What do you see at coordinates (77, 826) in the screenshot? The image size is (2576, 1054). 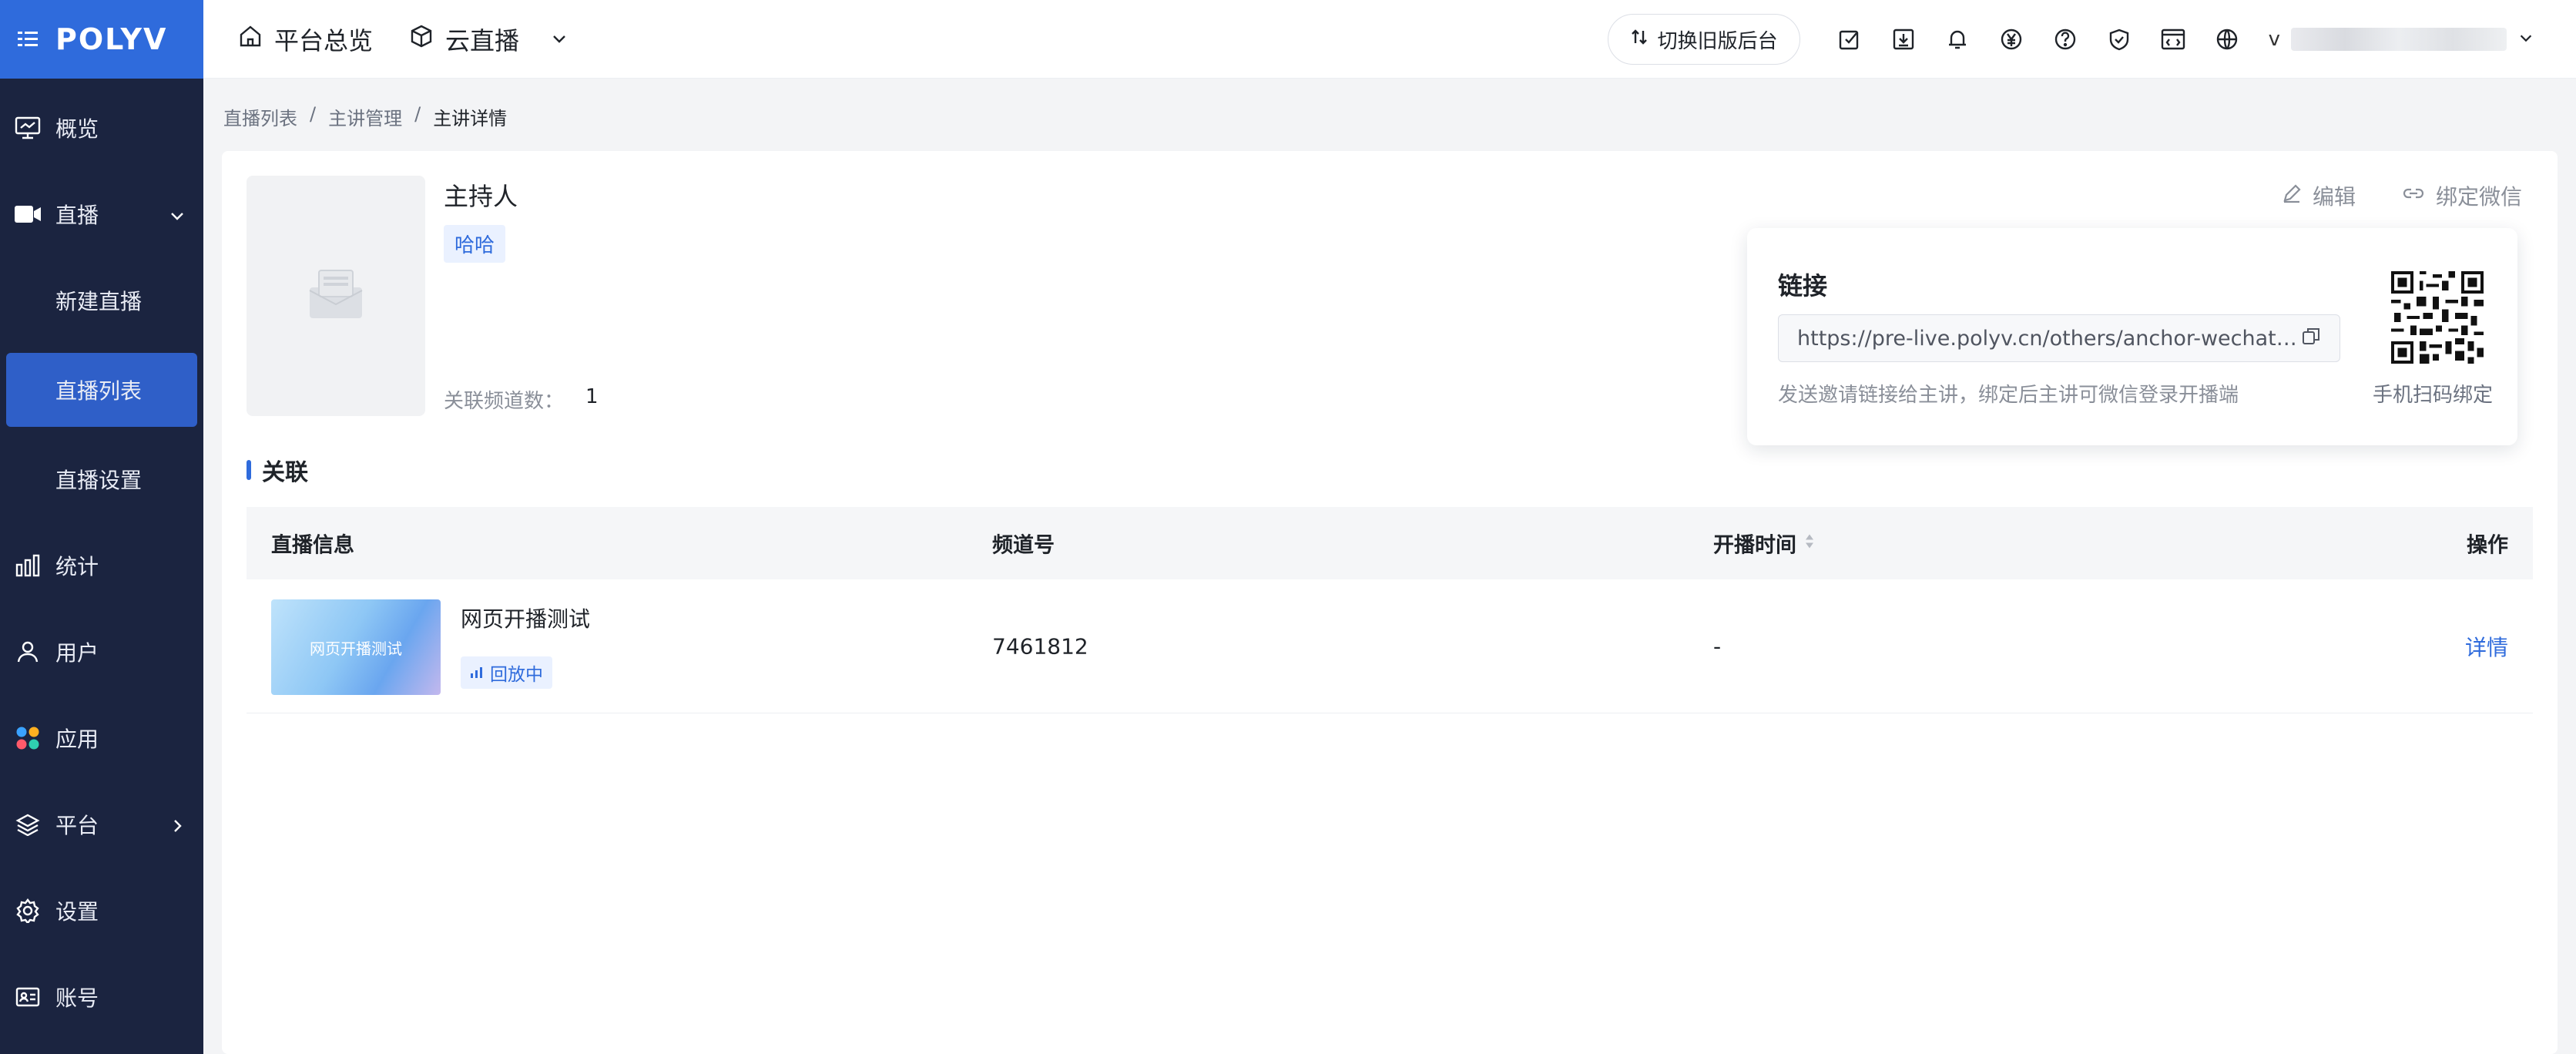 I see `sidebar-item-label: 平台` at bounding box center [77, 826].